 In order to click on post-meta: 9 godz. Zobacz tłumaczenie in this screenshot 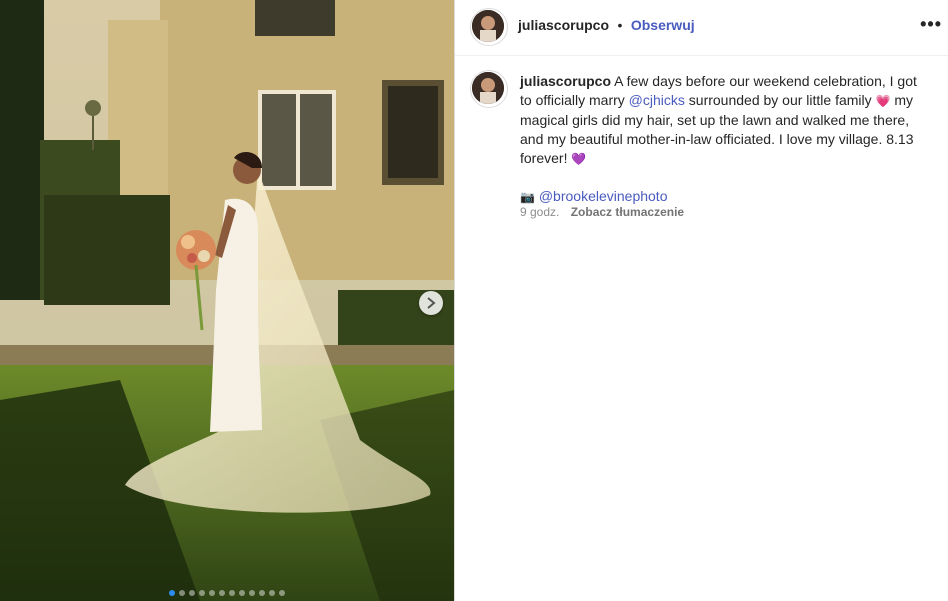, I will do `click(602, 212)`.